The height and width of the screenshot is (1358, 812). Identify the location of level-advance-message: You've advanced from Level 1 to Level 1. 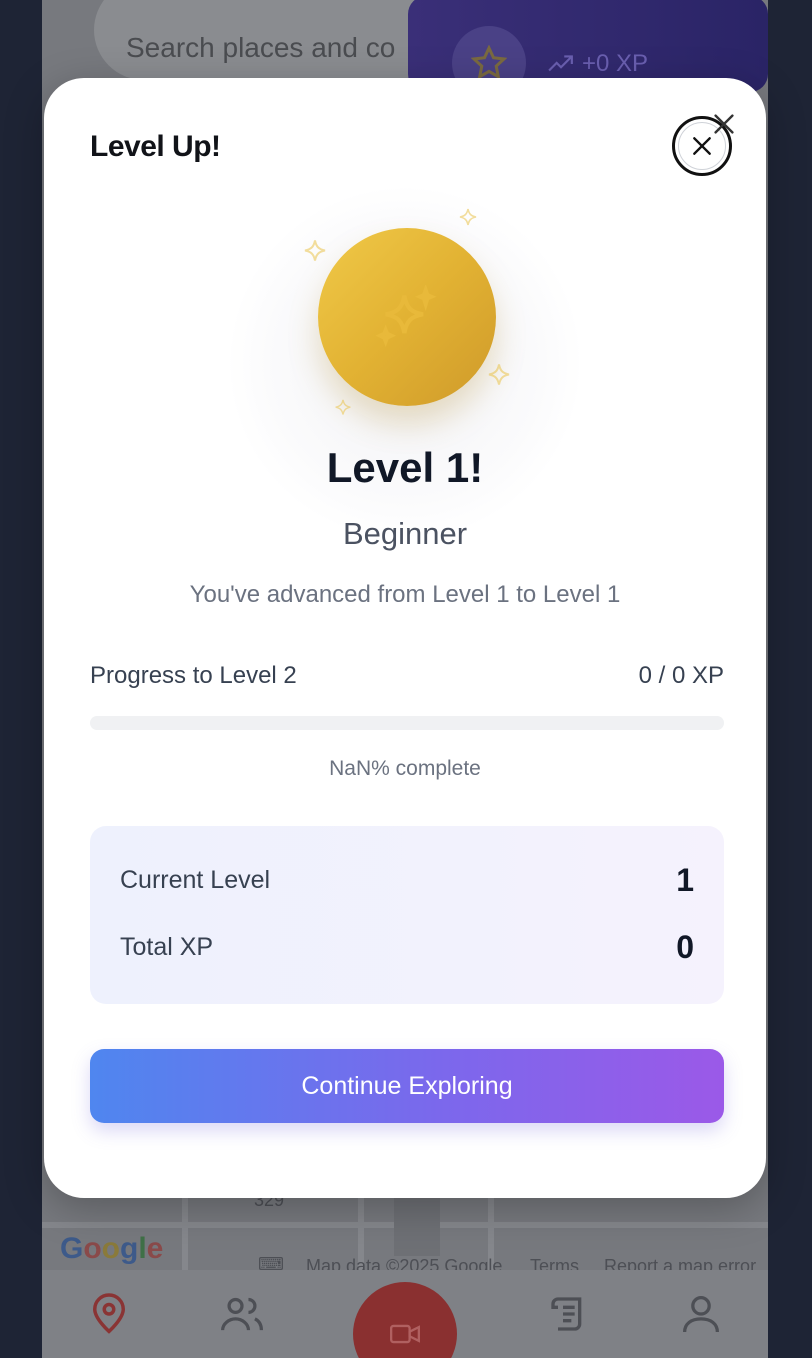
(405, 594).